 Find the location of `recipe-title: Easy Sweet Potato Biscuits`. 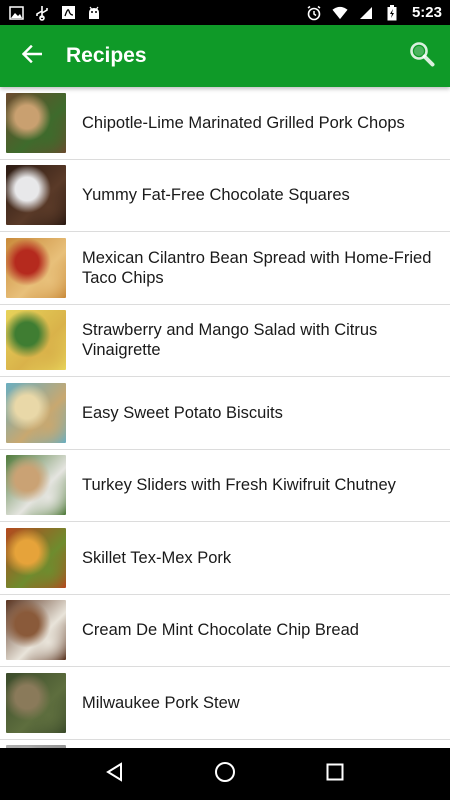

recipe-title: Easy Sweet Potato Biscuits is located at coordinates (182, 412).